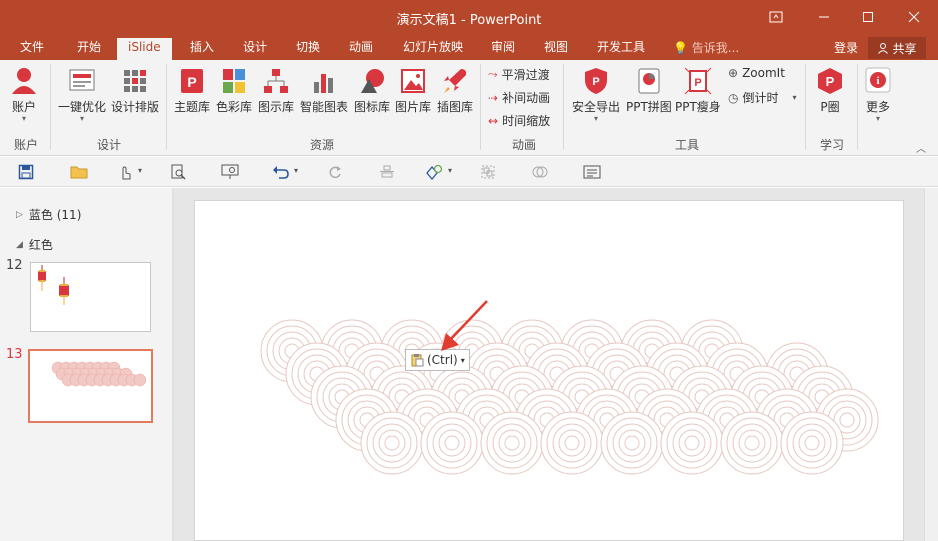  Describe the element at coordinates (904, 48) in the screenshot. I see `share-label: 共享` at that location.